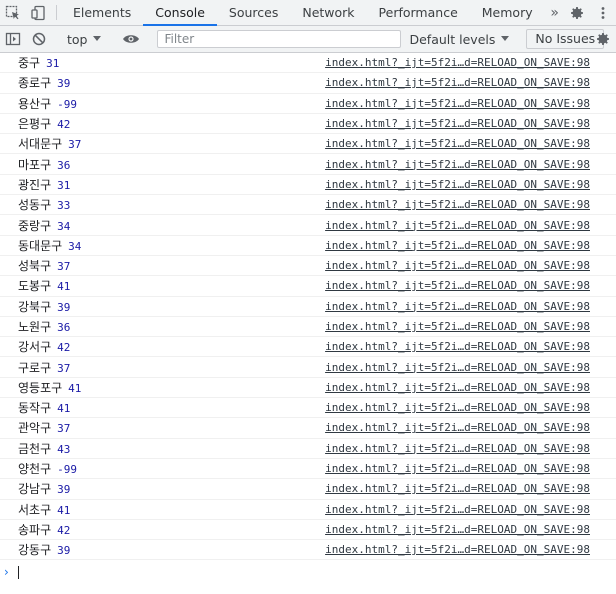 The image size is (616, 594). What do you see at coordinates (35, 488) in the screenshot?
I see `log-message: 강남구 39` at bounding box center [35, 488].